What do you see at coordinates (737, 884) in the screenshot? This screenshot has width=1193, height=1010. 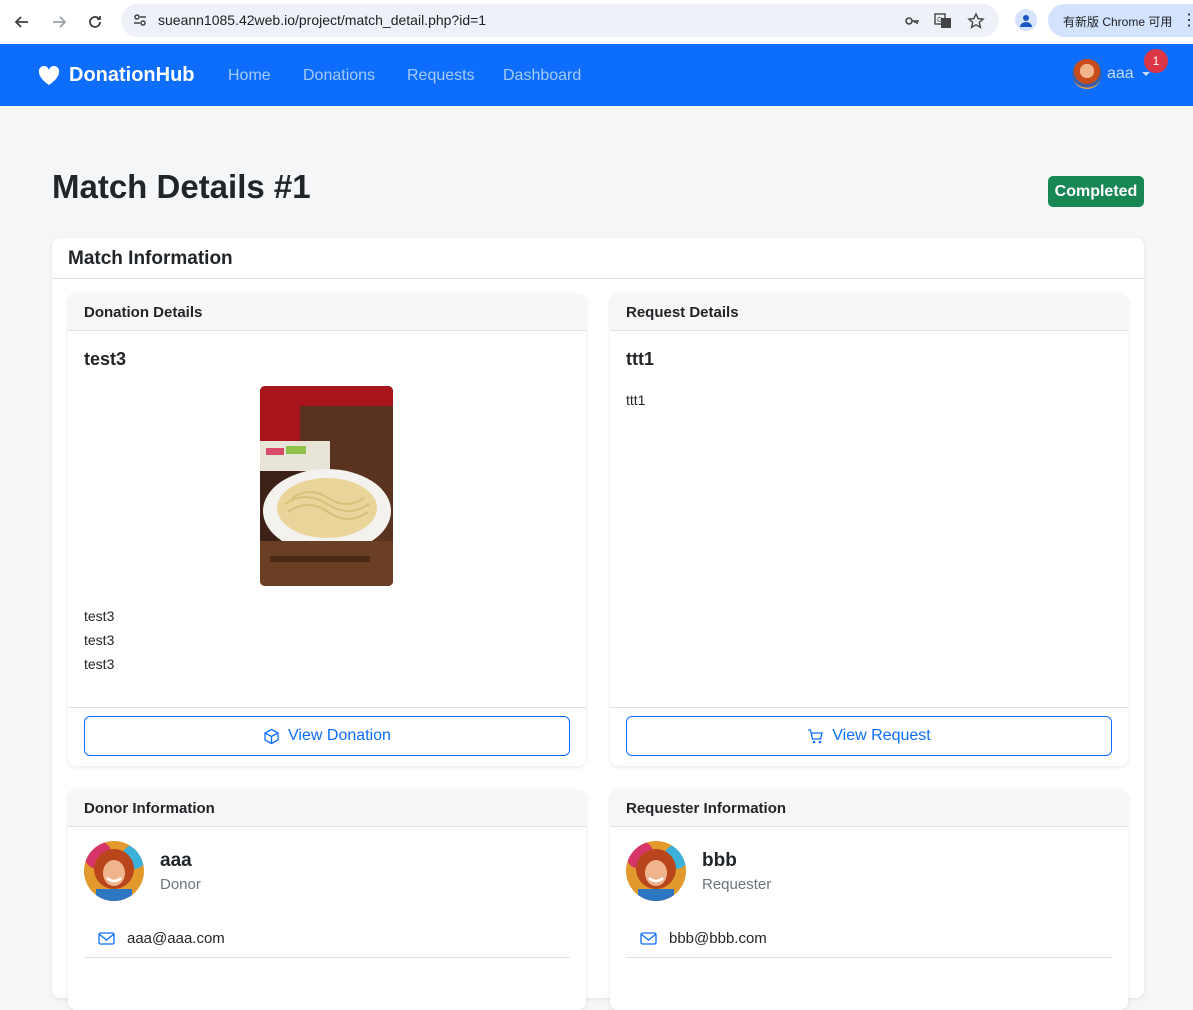 I see `requester-role: Requester` at bounding box center [737, 884].